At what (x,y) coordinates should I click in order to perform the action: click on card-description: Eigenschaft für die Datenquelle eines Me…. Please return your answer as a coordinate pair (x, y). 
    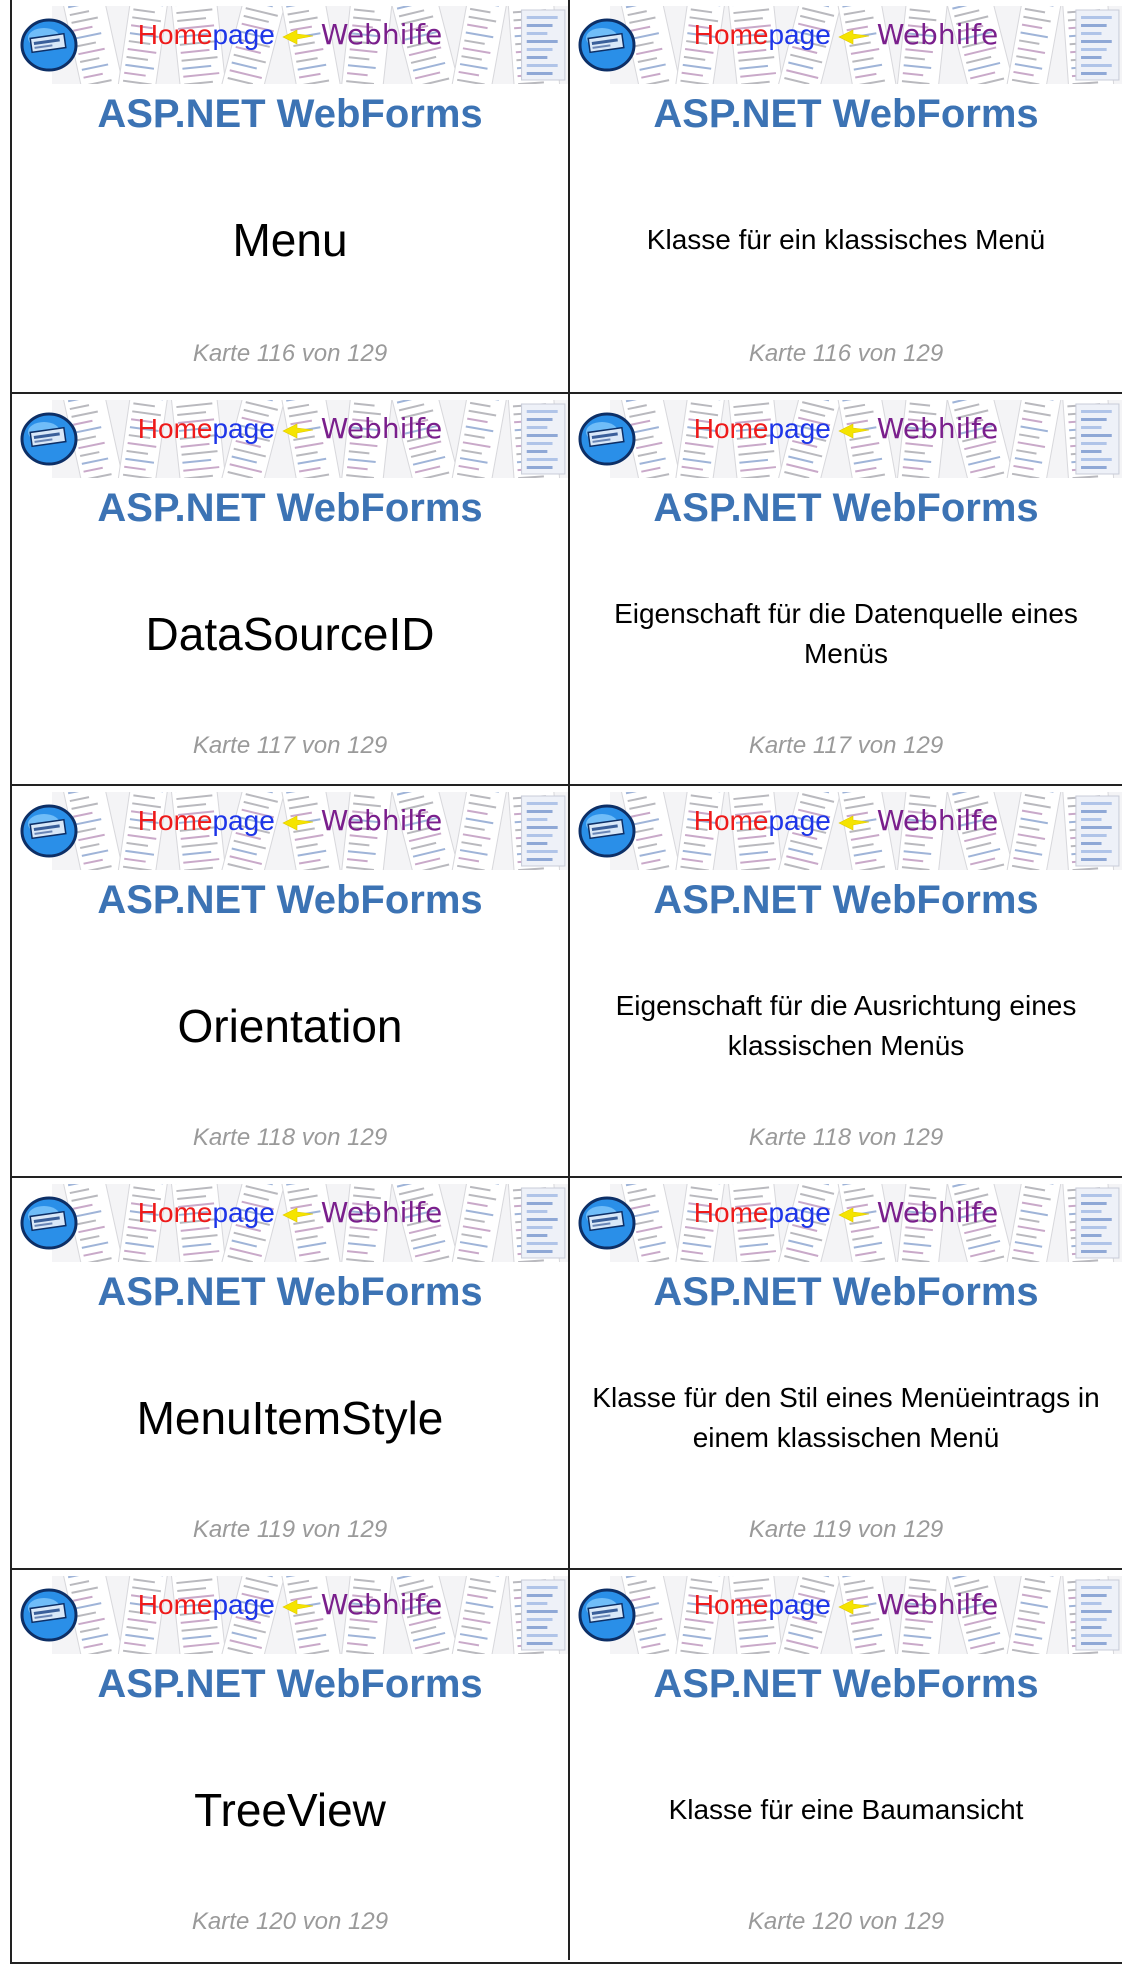
    Looking at the image, I should click on (846, 633).